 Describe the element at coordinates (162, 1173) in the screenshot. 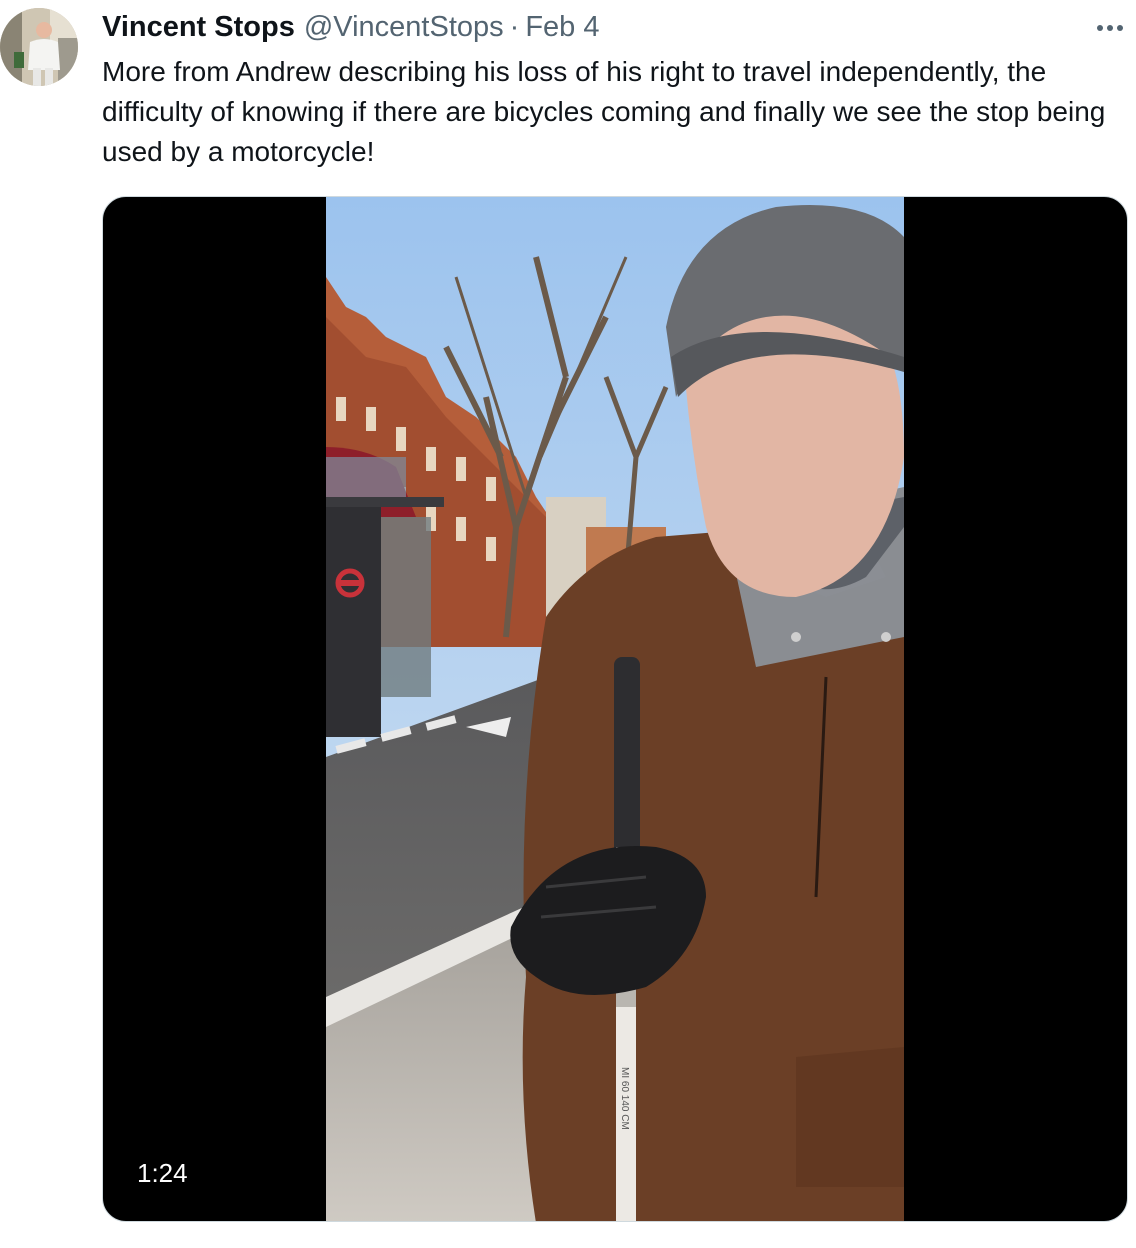

I see `video-duration: 1:24` at that location.